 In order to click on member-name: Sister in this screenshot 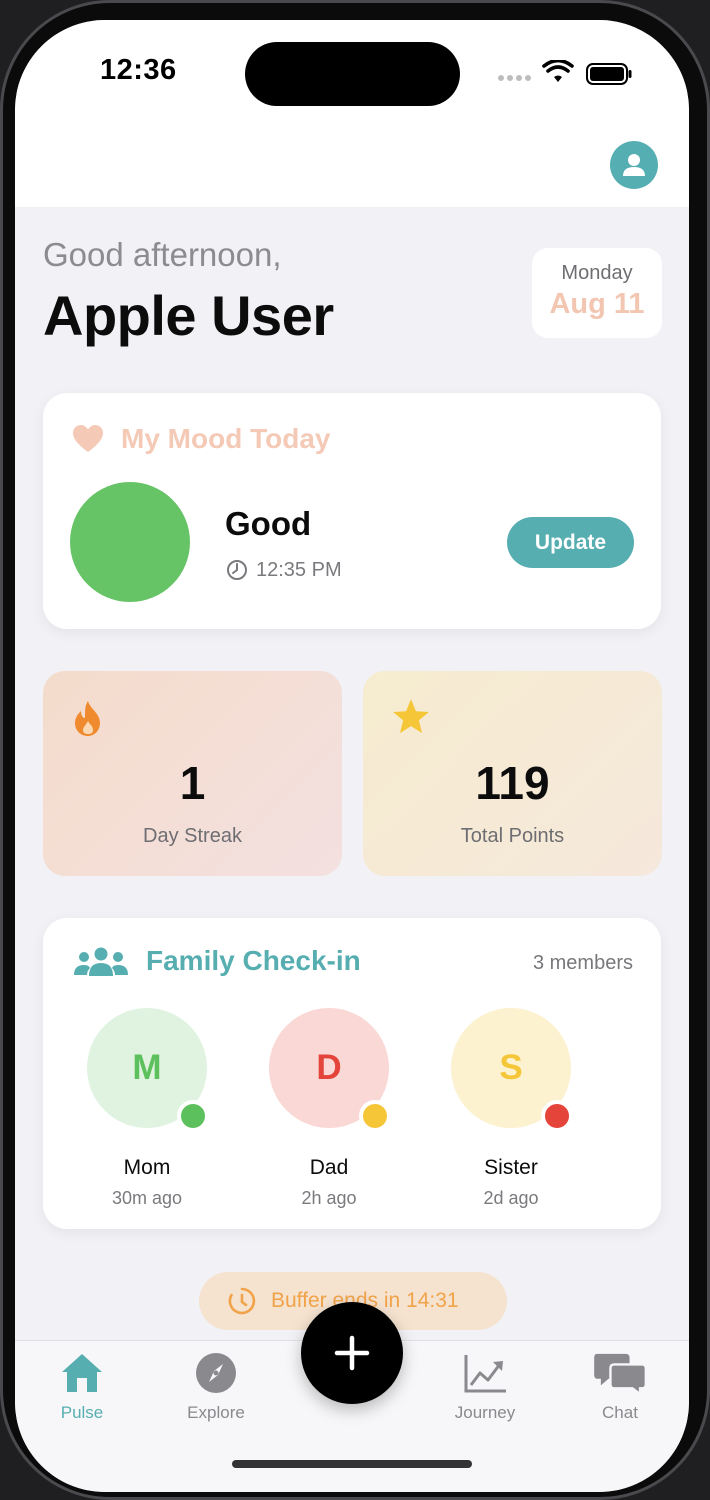, I will do `click(511, 1167)`.